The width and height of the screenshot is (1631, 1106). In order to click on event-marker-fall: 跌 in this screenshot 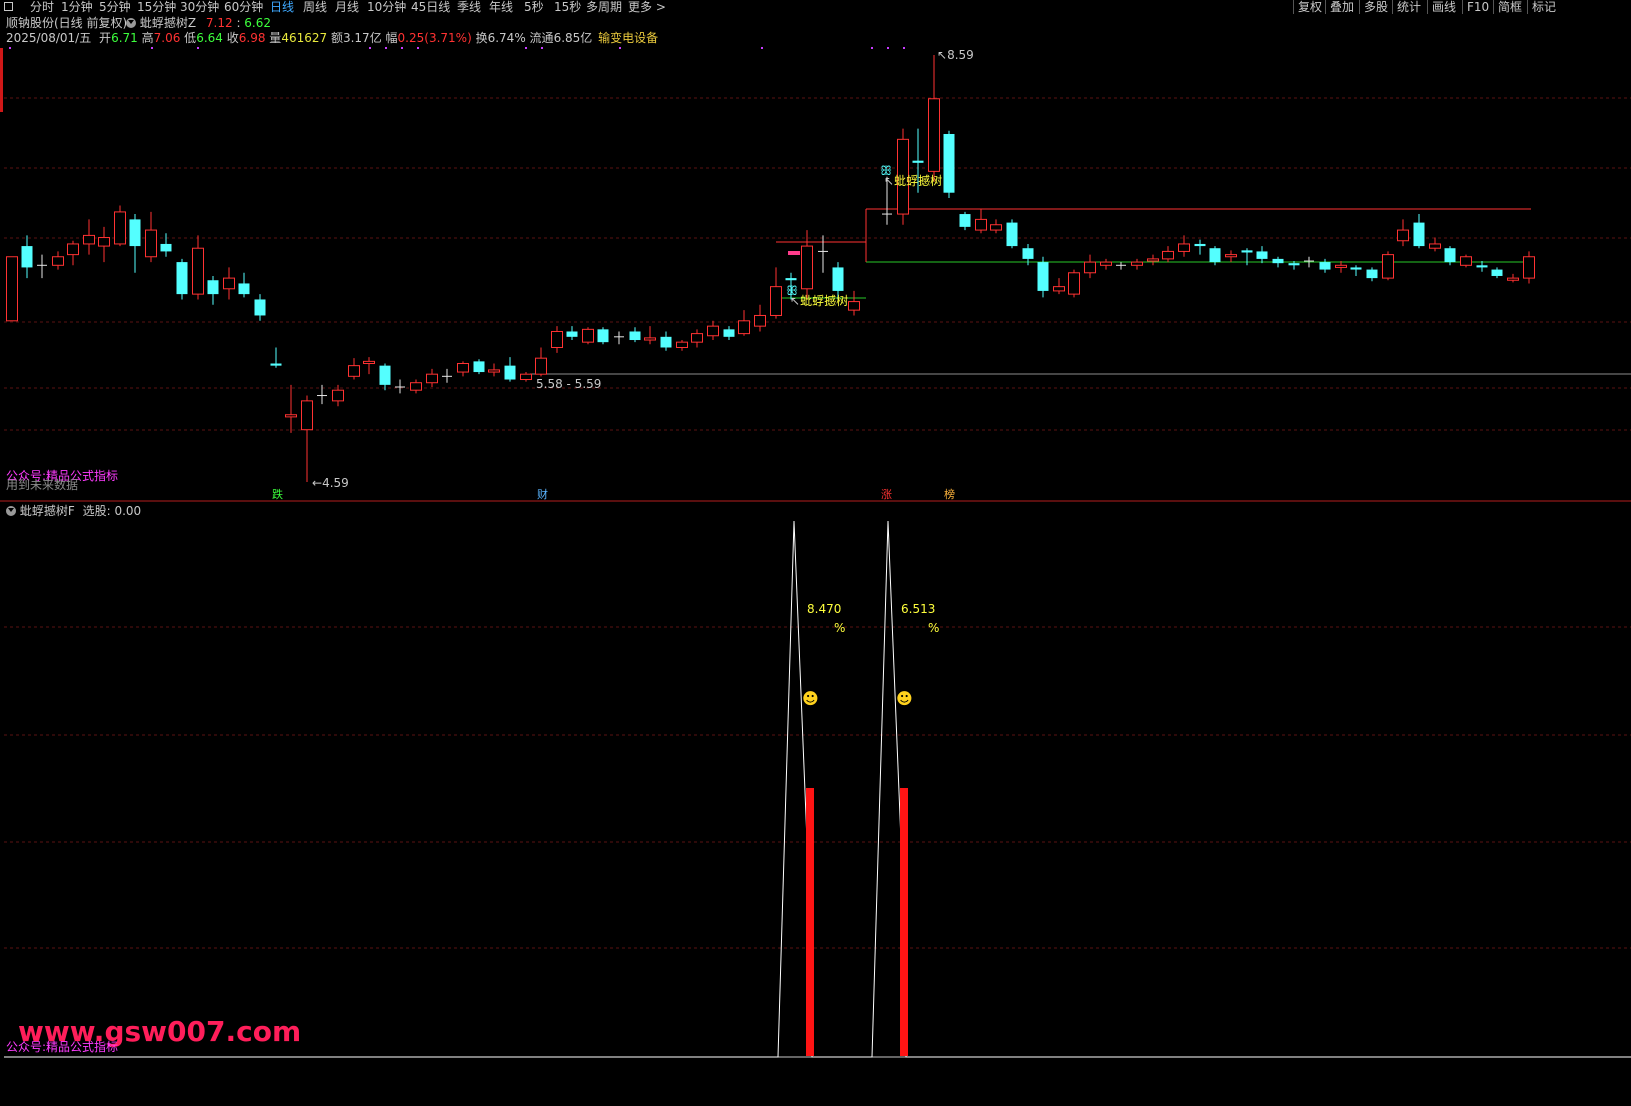, I will do `click(277, 495)`.